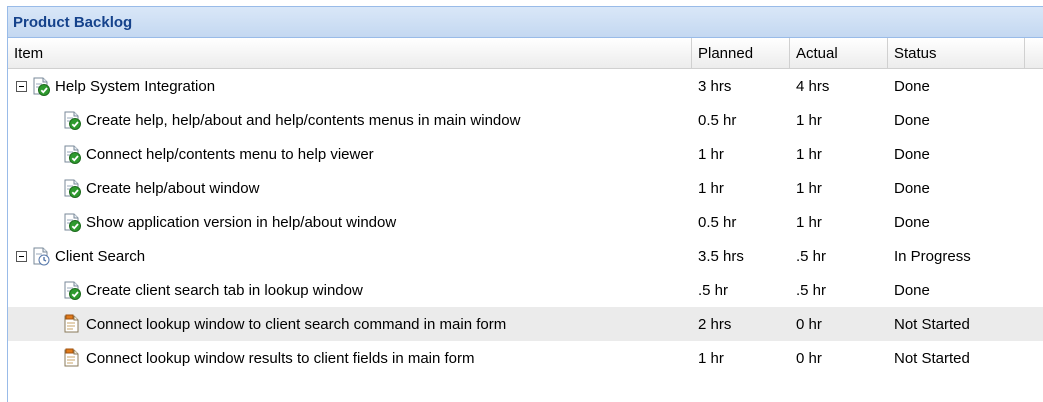 This screenshot has width=1043, height=402. Describe the element at coordinates (350, 86) in the screenshot. I see `item-cell: Help System Integration` at that location.